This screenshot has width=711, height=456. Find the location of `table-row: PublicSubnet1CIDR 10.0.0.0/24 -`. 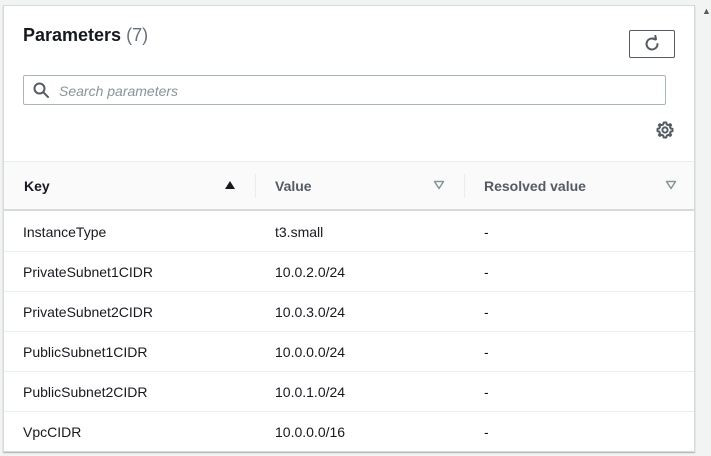

table-row: PublicSubnet1CIDR 10.0.0.0/24 - is located at coordinates (349, 352).